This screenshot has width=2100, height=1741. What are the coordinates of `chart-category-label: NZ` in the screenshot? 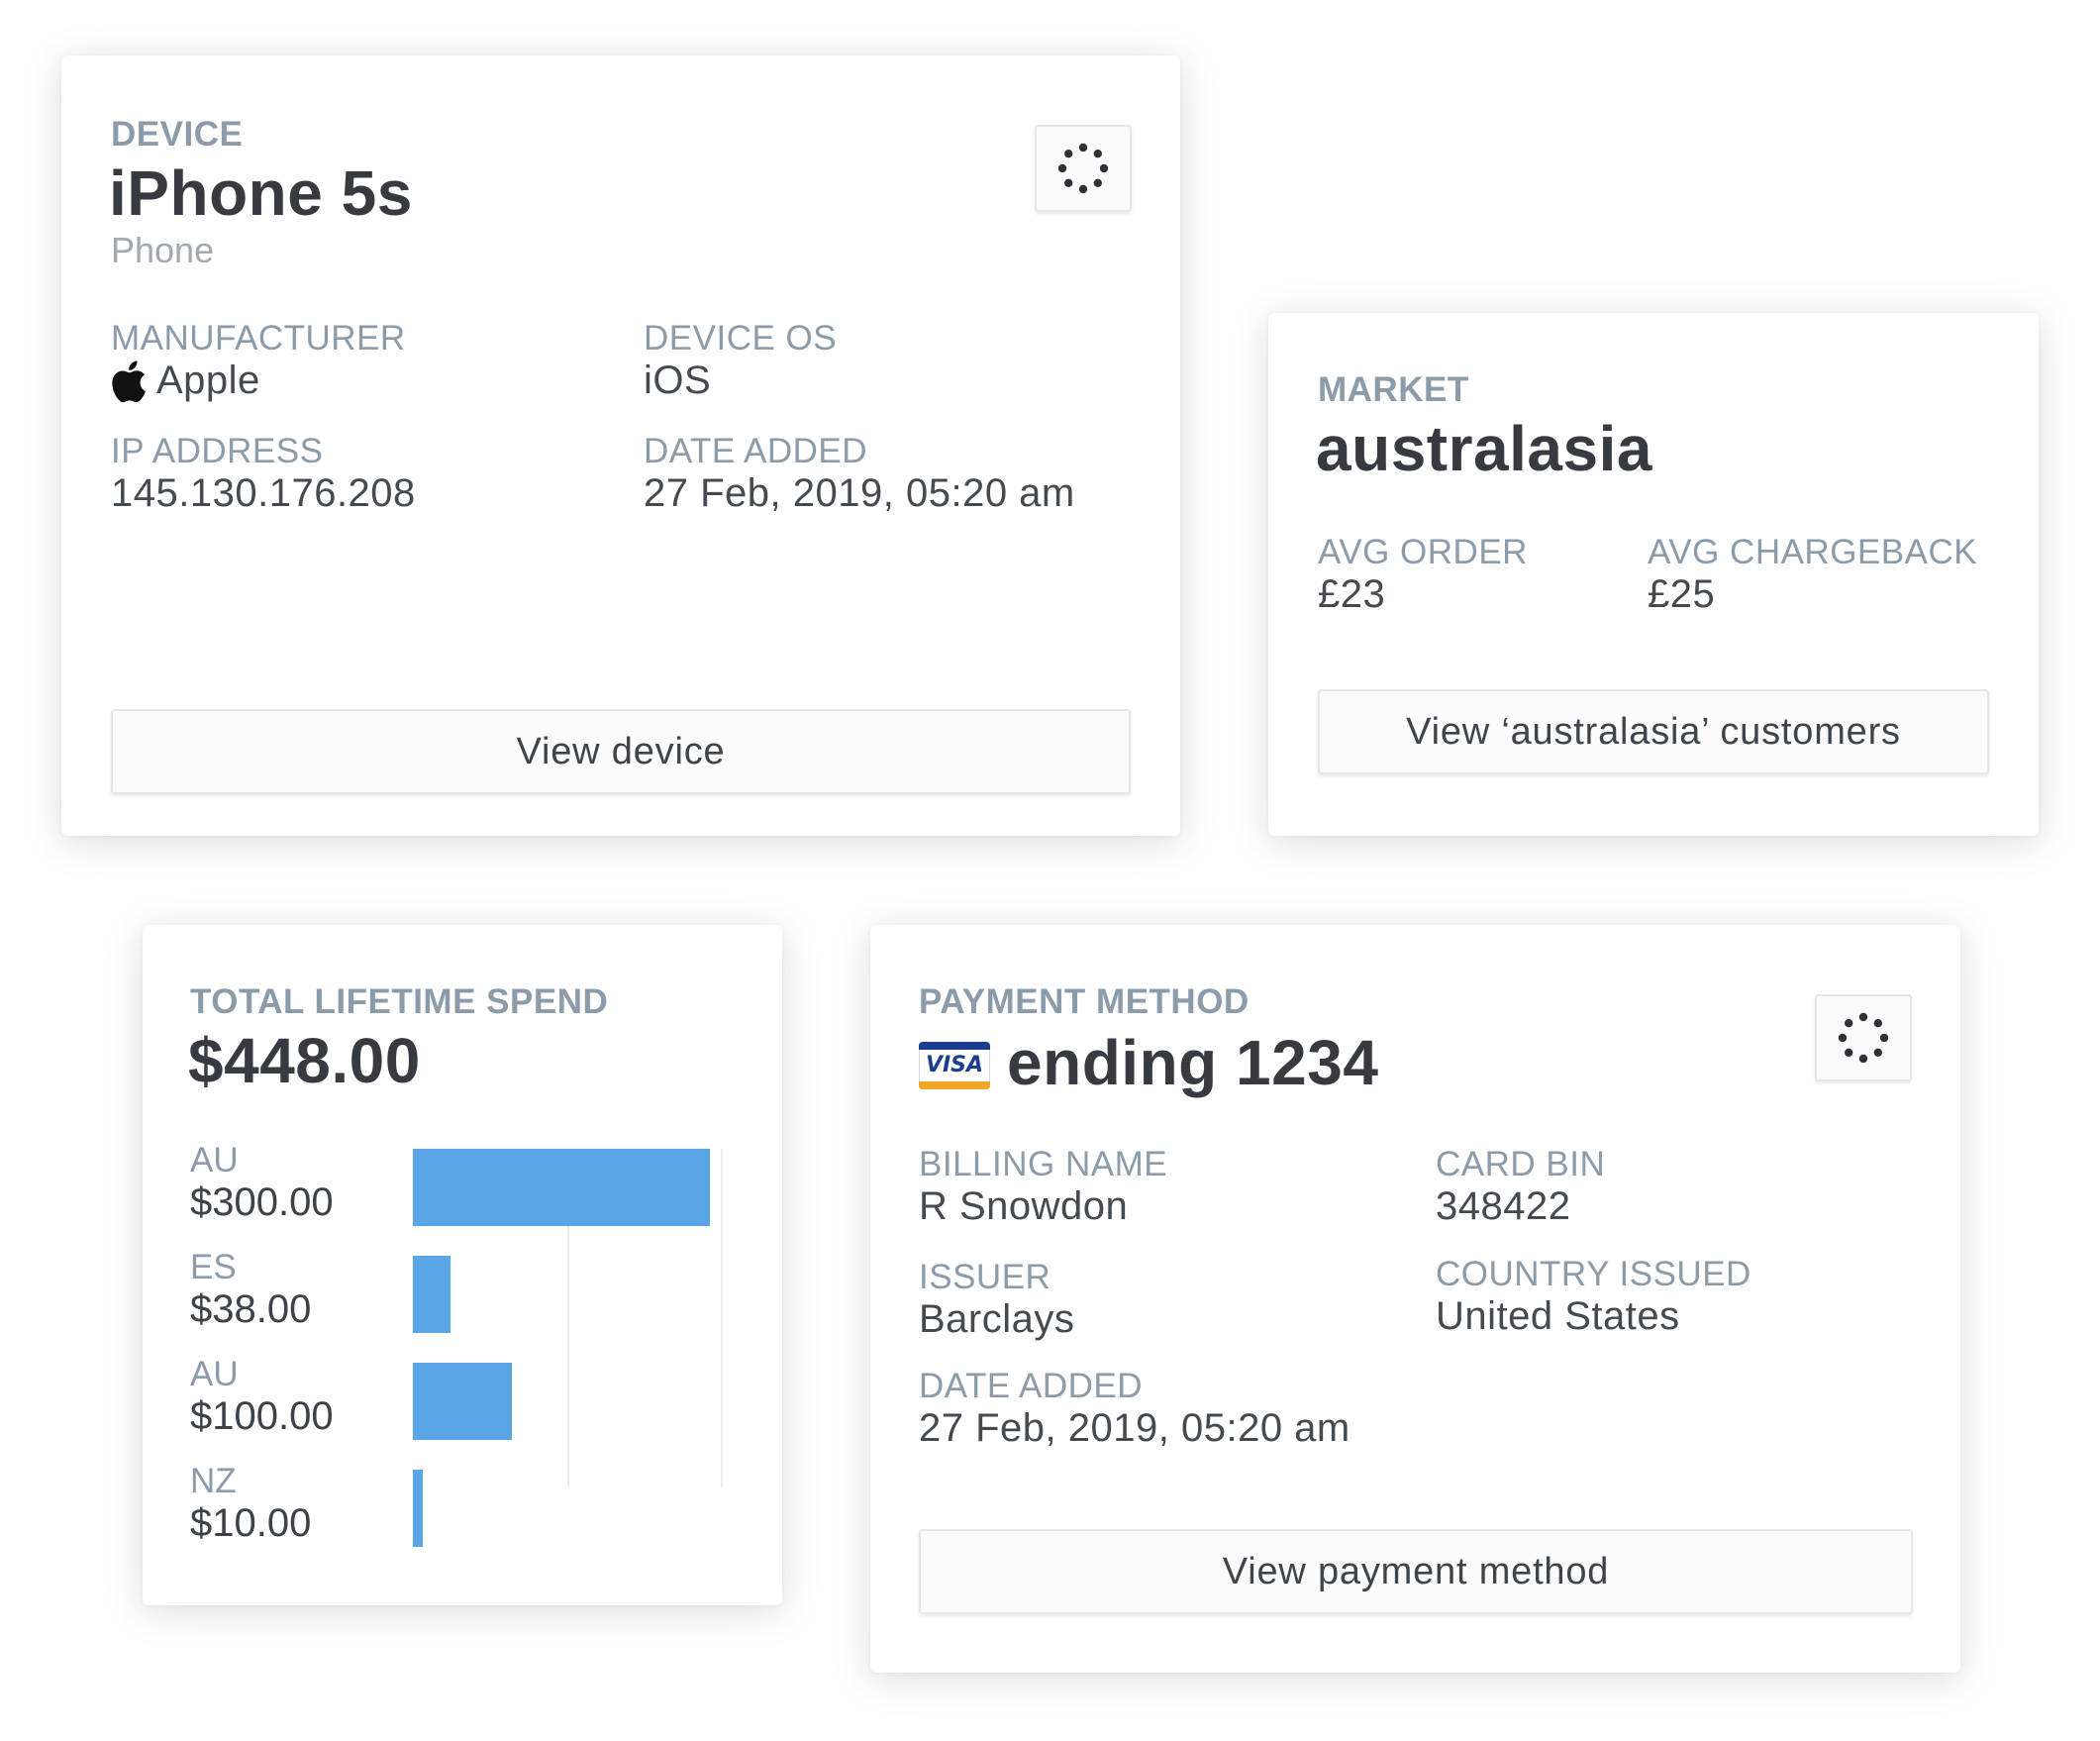 It's located at (213, 1481).